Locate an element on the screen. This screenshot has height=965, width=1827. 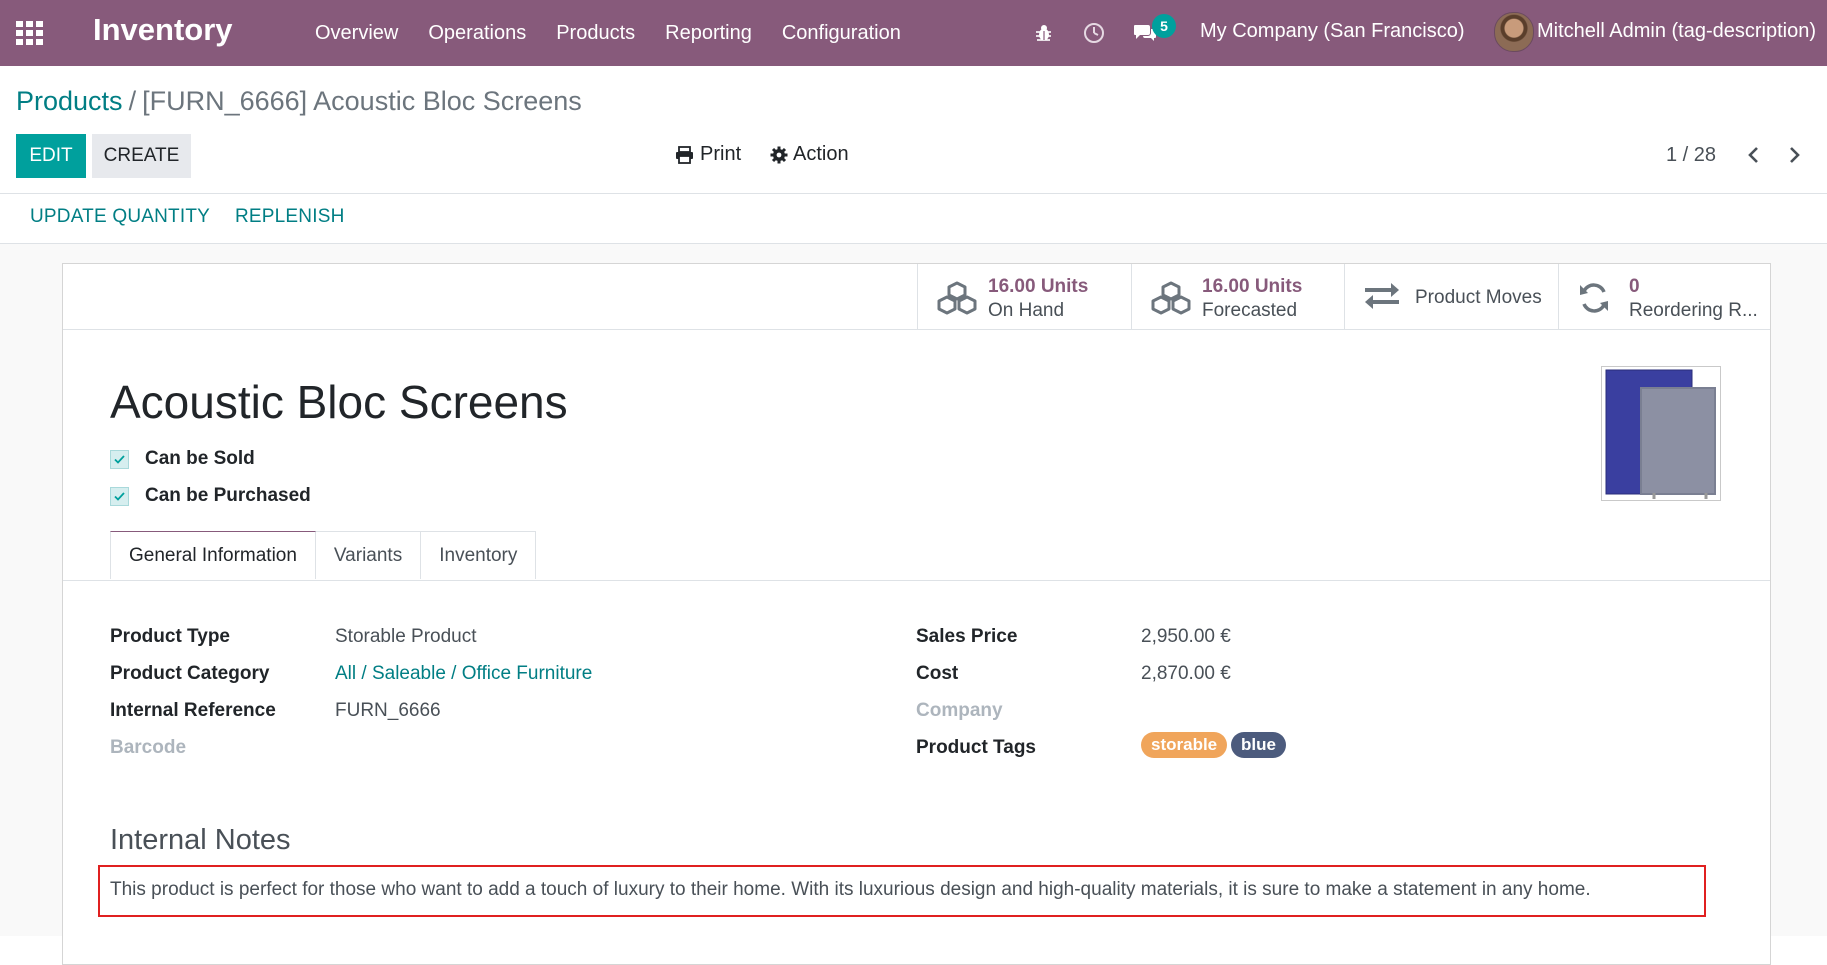
reordering-rules-value: 0 is located at coordinates (1634, 286).